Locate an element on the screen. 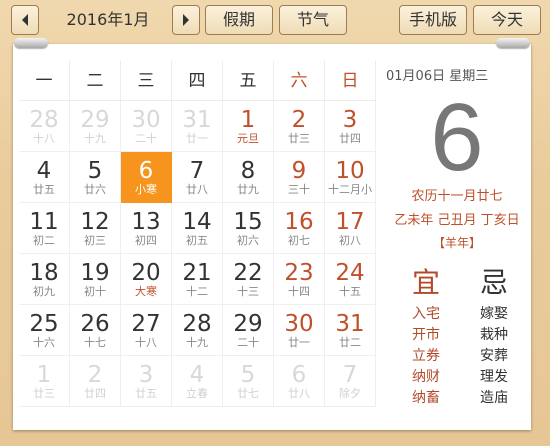 This screenshot has width=550, height=446. day-cell: 30 二十 is located at coordinates (146, 126).